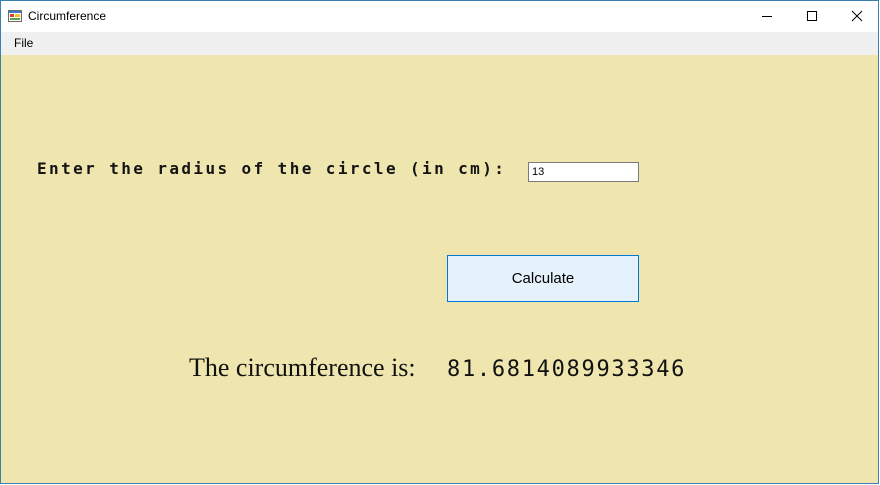  Describe the element at coordinates (567, 369) in the screenshot. I see `result-value: 81.6814089933346` at that location.